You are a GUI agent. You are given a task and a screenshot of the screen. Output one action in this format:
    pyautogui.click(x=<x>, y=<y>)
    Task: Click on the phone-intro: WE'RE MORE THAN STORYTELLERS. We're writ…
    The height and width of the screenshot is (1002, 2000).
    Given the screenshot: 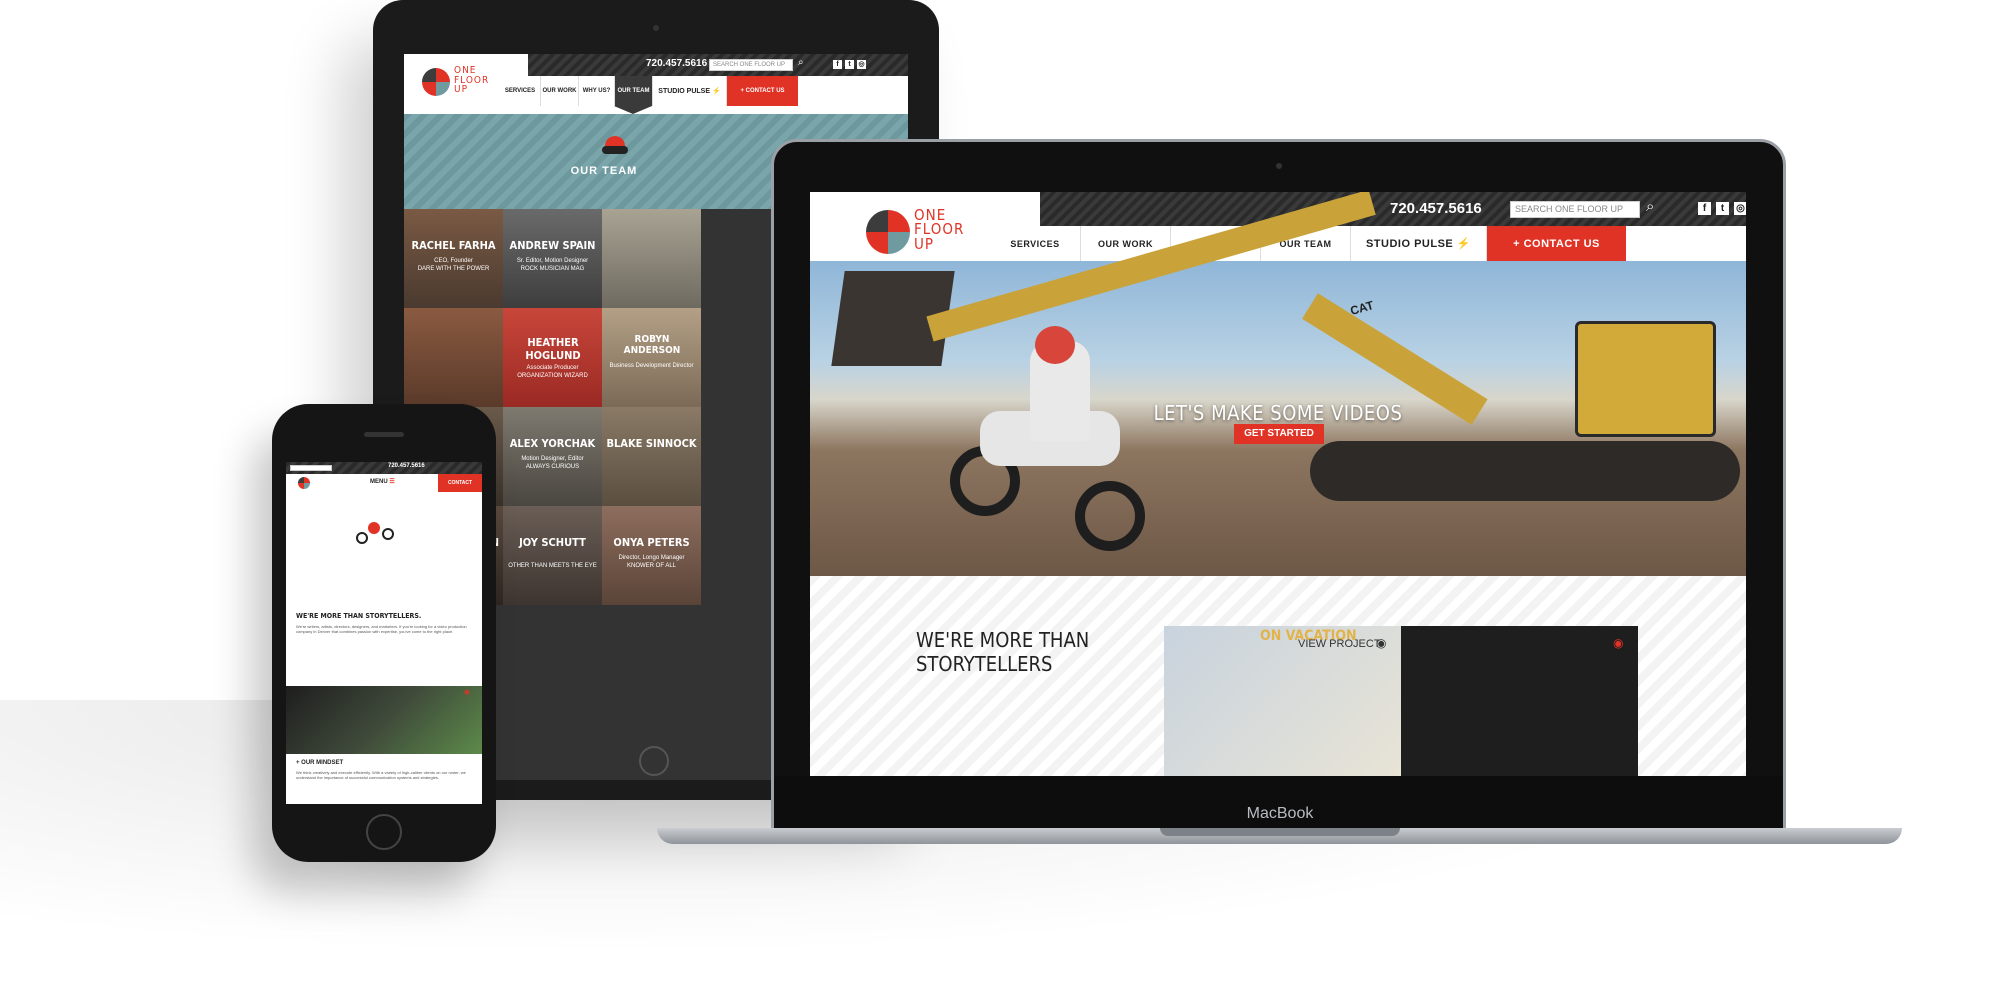 What is the action you would take?
    pyautogui.click(x=384, y=646)
    